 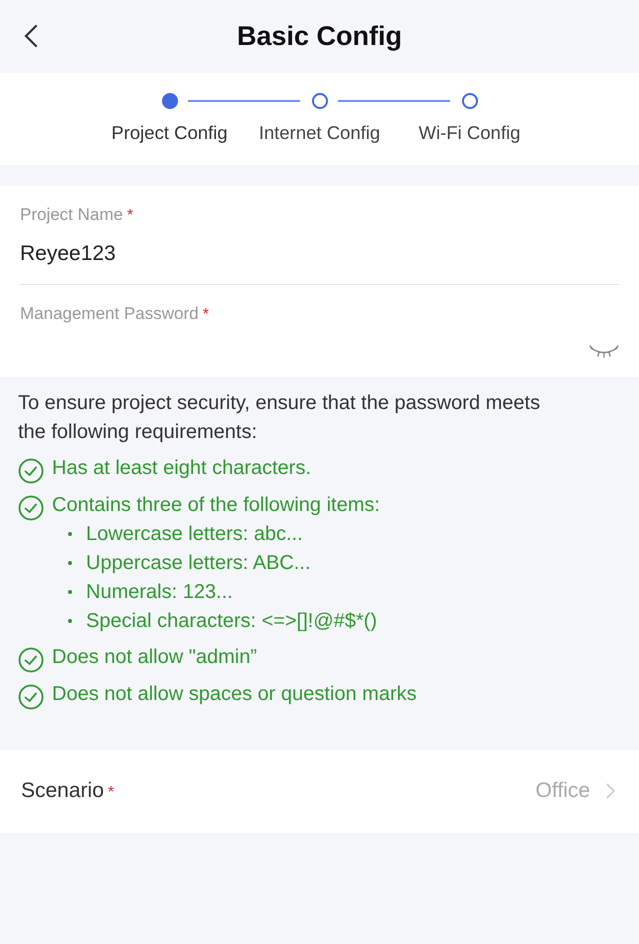 I want to click on field-label: Management Password, so click(x=109, y=313).